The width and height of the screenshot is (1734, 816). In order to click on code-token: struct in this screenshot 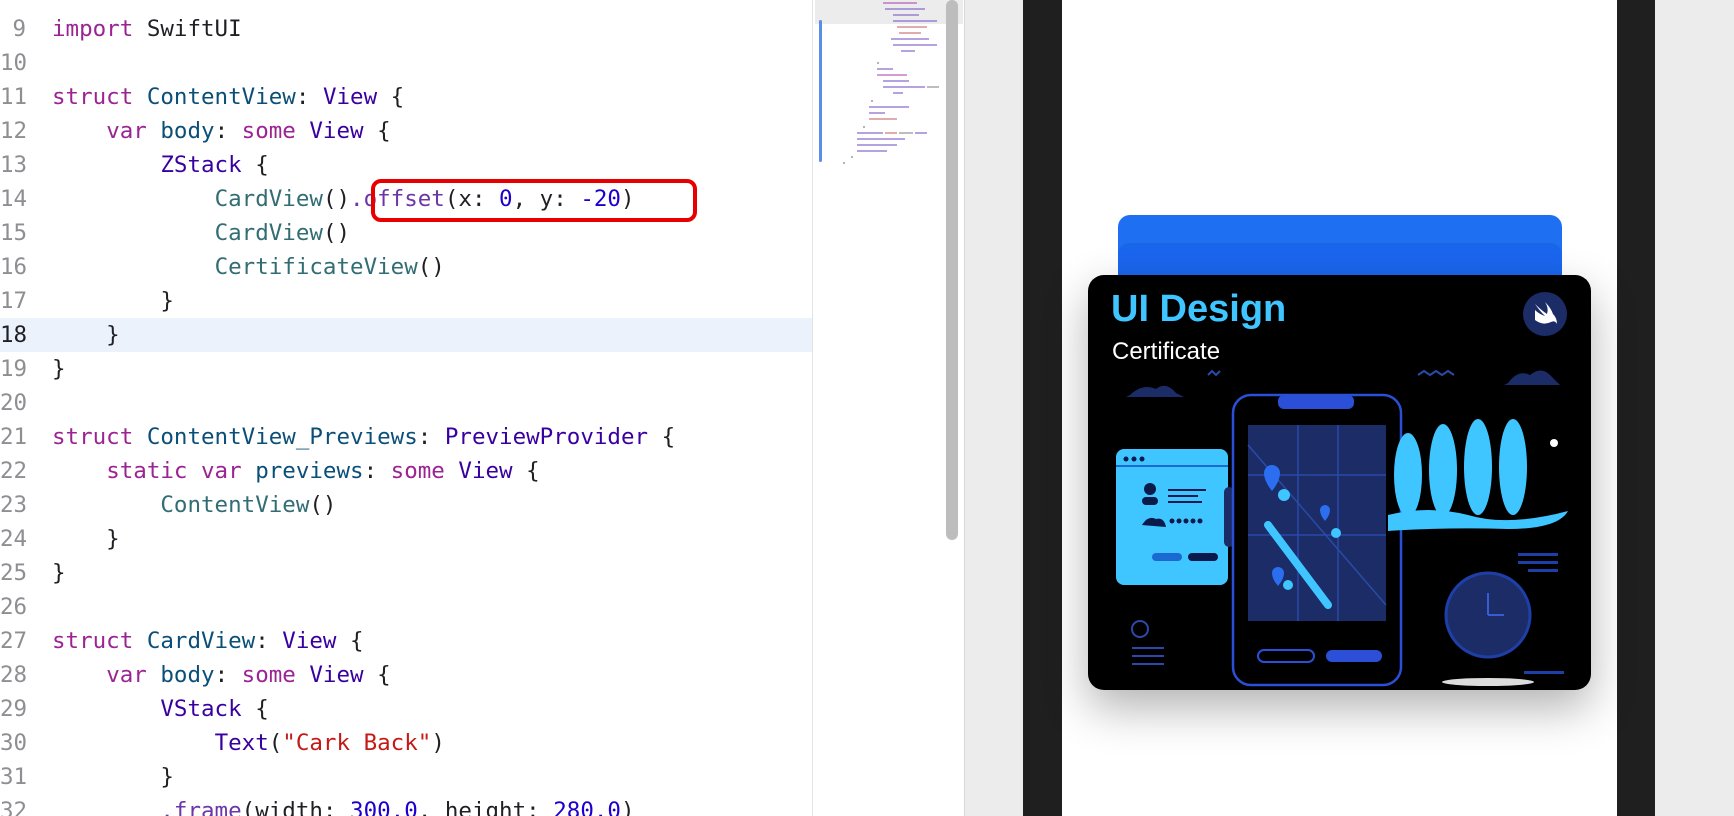, I will do `click(93, 437)`.